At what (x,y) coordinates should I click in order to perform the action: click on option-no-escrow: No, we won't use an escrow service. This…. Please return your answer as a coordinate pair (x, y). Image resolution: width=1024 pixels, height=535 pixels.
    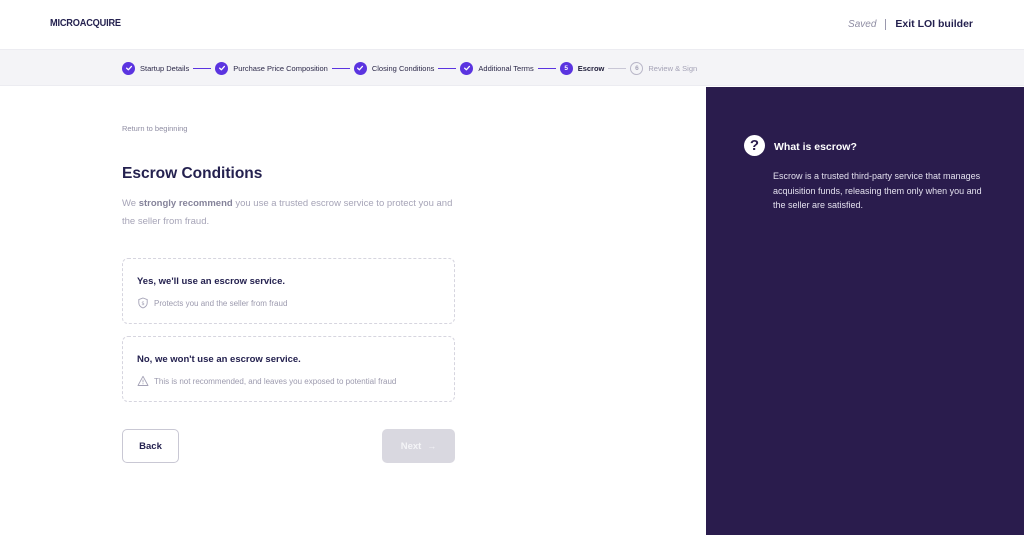
    Looking at the image, I should click on (288, 369).